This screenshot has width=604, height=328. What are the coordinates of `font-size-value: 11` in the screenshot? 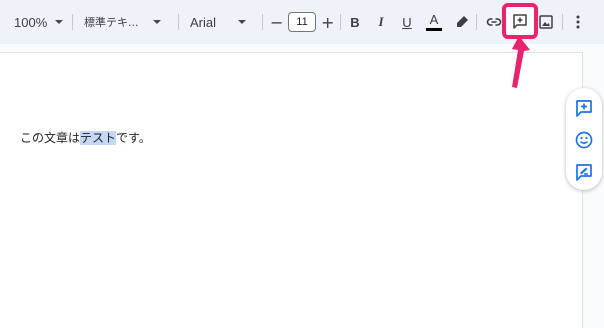 It's located at (302, 22).